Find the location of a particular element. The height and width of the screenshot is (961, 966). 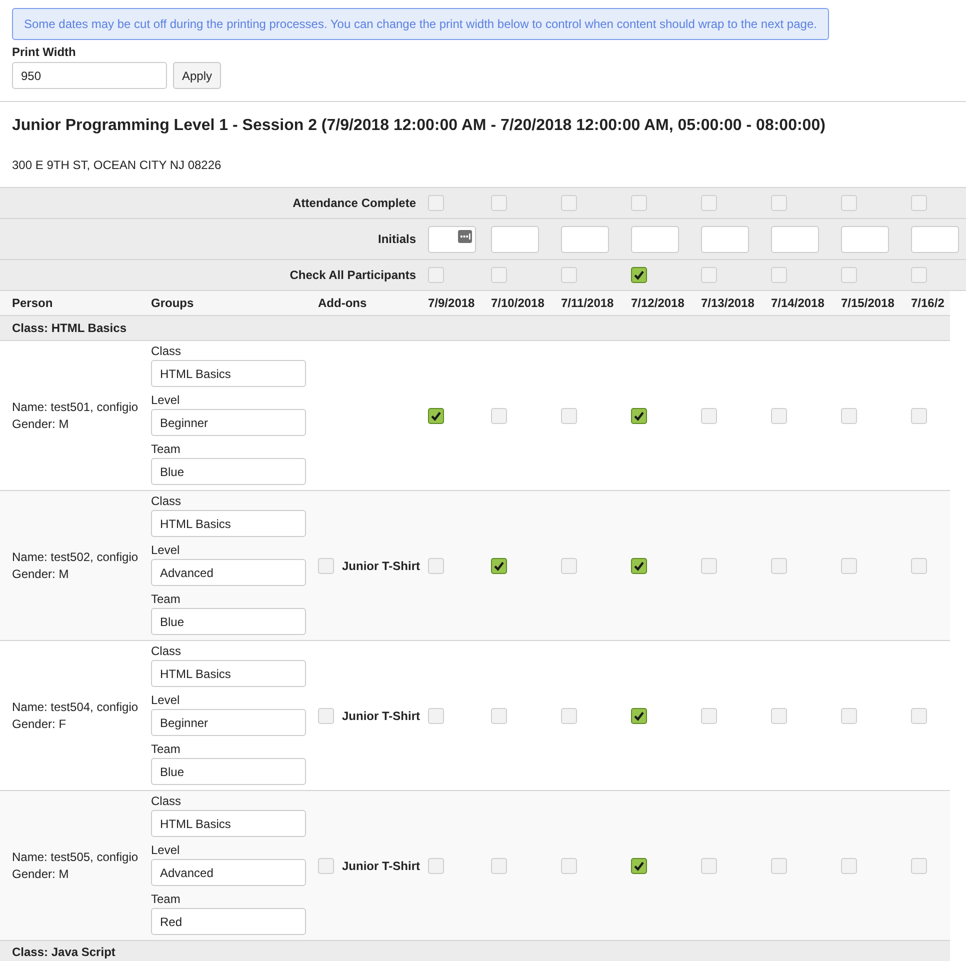

row-label: Attendance Complete is located at coordinates (354, 203).